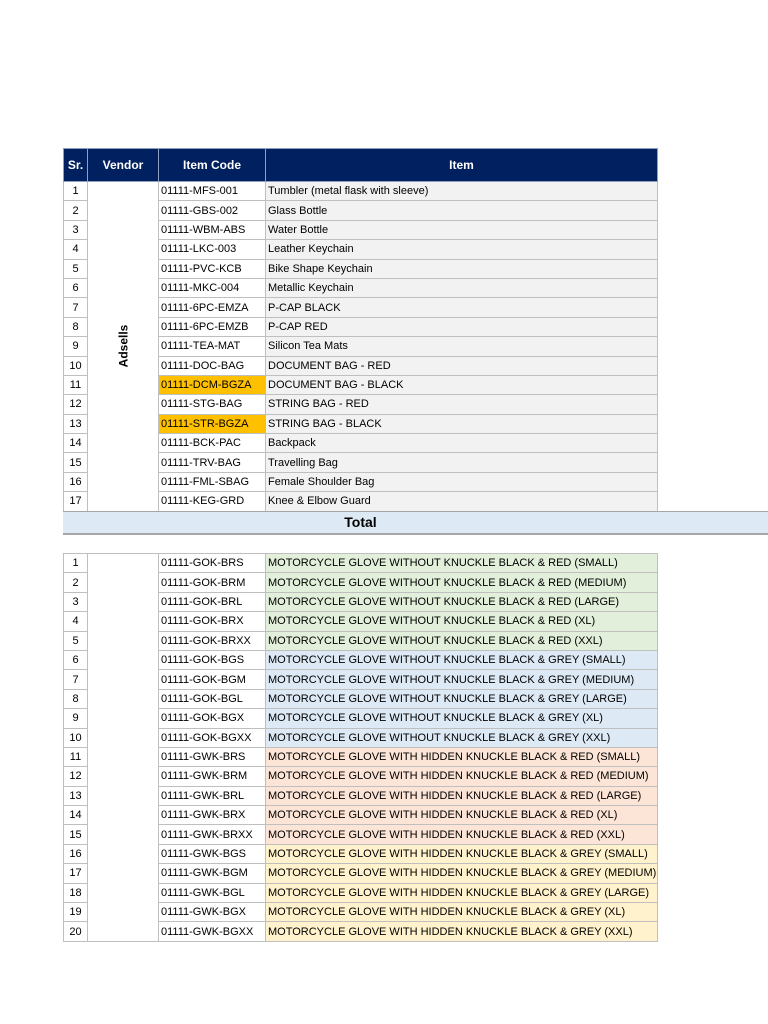 This screenshot has width=768, height=1024. What do you see at coordinates (461, 482) in the screenshot?
I see `item-cell: Female Shoulder Bag` at bounding box center [461, 482].